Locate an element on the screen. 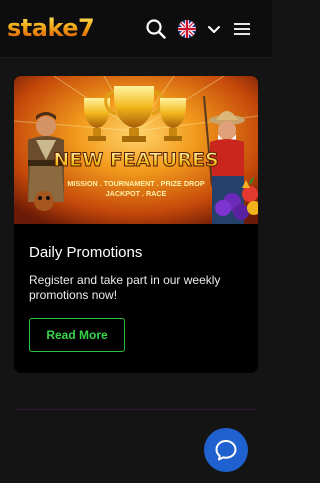 This screenshot has width=320, height=483. chevron-down-icon is located at coordinates (214, 29).